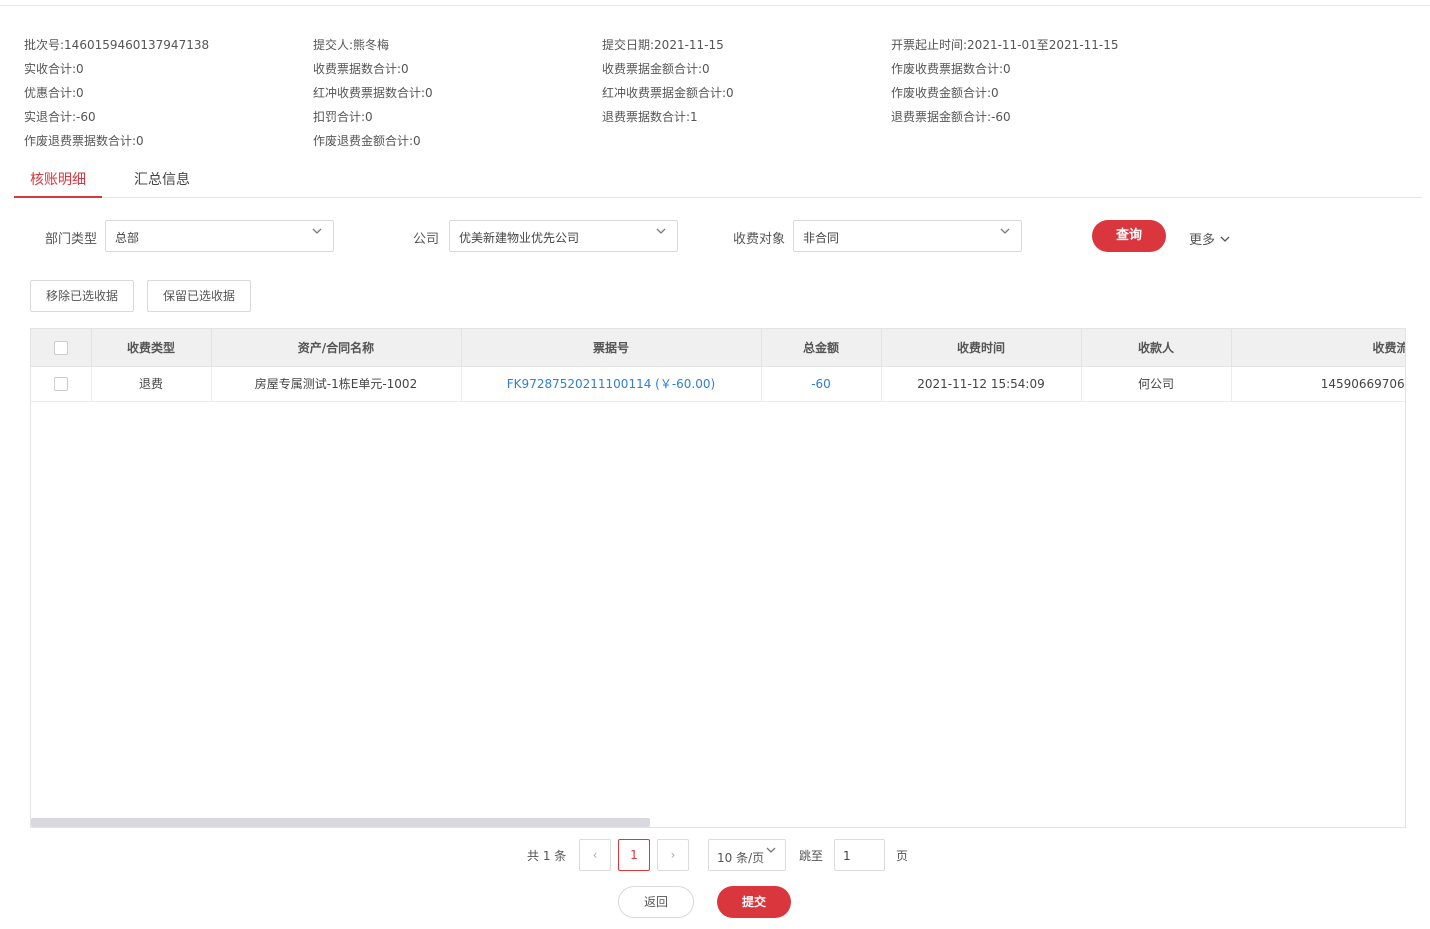 The height and width of the screenshot is (929, 1430). Describe the element at coordinates (945, 92) in the screenshot. I see `void-fee-amount-total: 作废收费金额合计:0` at that location.